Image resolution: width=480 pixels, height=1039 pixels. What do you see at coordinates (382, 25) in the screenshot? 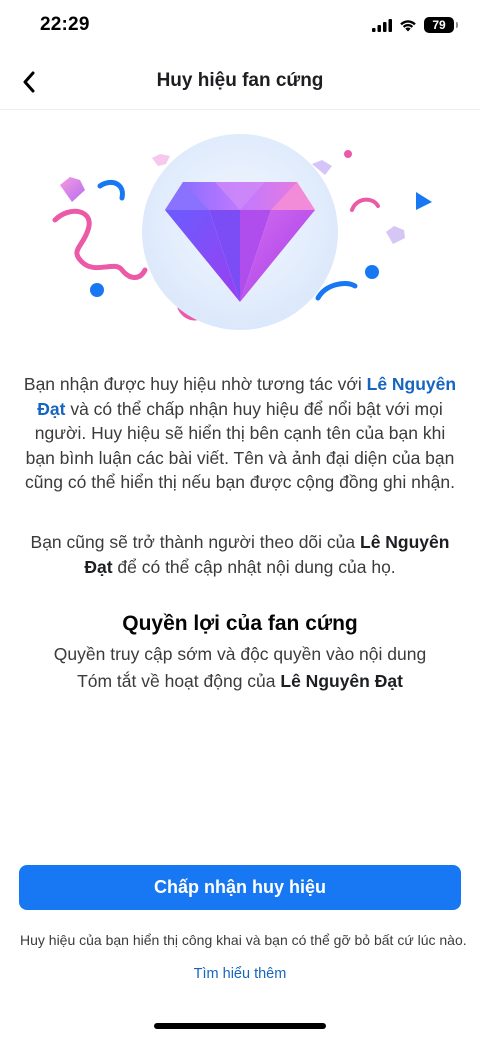
I see `cellular-signal-icon` at bounding box center [382, 25].